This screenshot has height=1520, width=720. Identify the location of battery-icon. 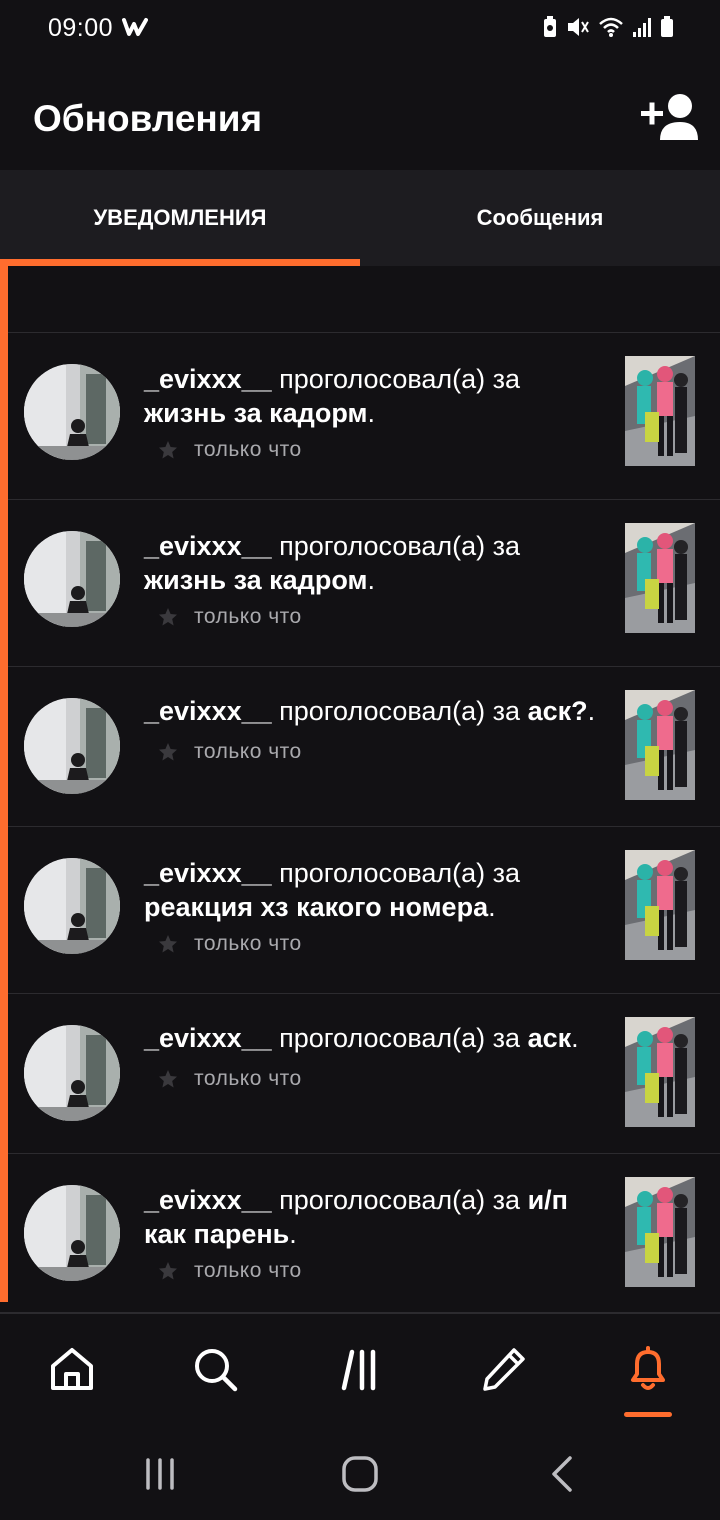
(667, 29).